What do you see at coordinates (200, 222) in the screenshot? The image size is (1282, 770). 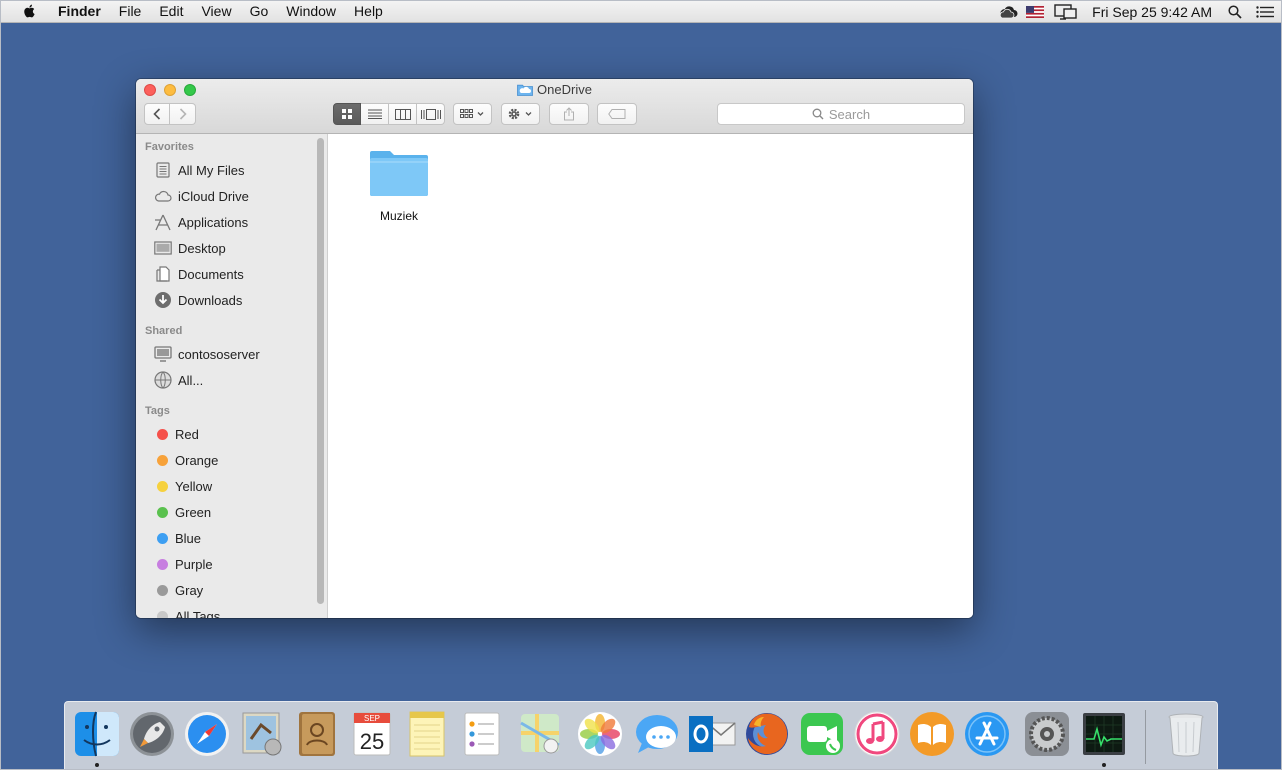 I see `sidebar-item-applications: Applications` at bounding box center [200, 222].